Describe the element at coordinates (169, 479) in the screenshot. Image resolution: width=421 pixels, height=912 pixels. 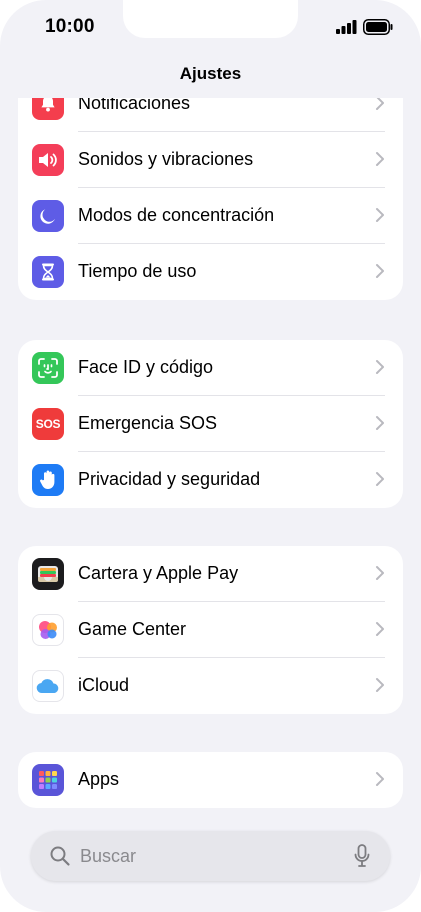
I see `settings-row-label: Privacidad y seguridad` at that location.